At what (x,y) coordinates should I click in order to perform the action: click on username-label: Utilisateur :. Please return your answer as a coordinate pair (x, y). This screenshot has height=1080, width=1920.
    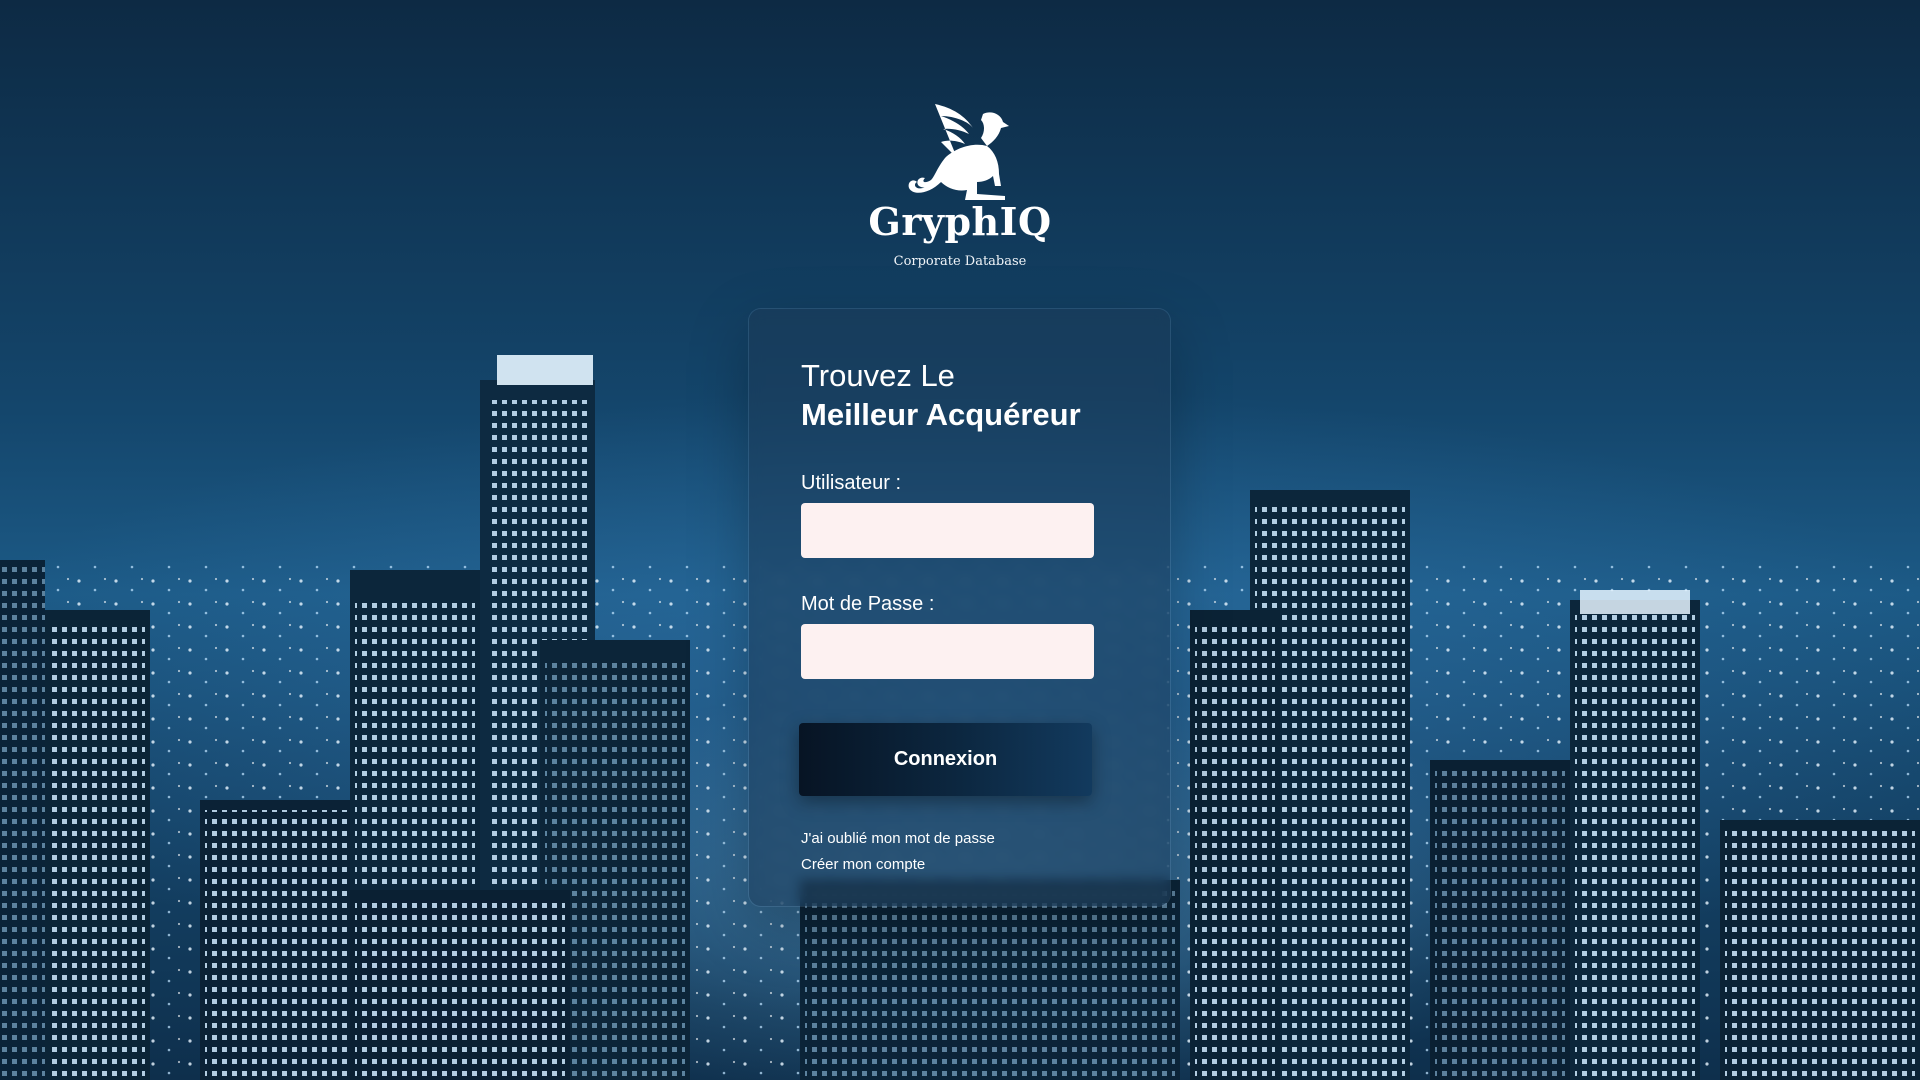
    Looking at the image, I should click on (851, 483).